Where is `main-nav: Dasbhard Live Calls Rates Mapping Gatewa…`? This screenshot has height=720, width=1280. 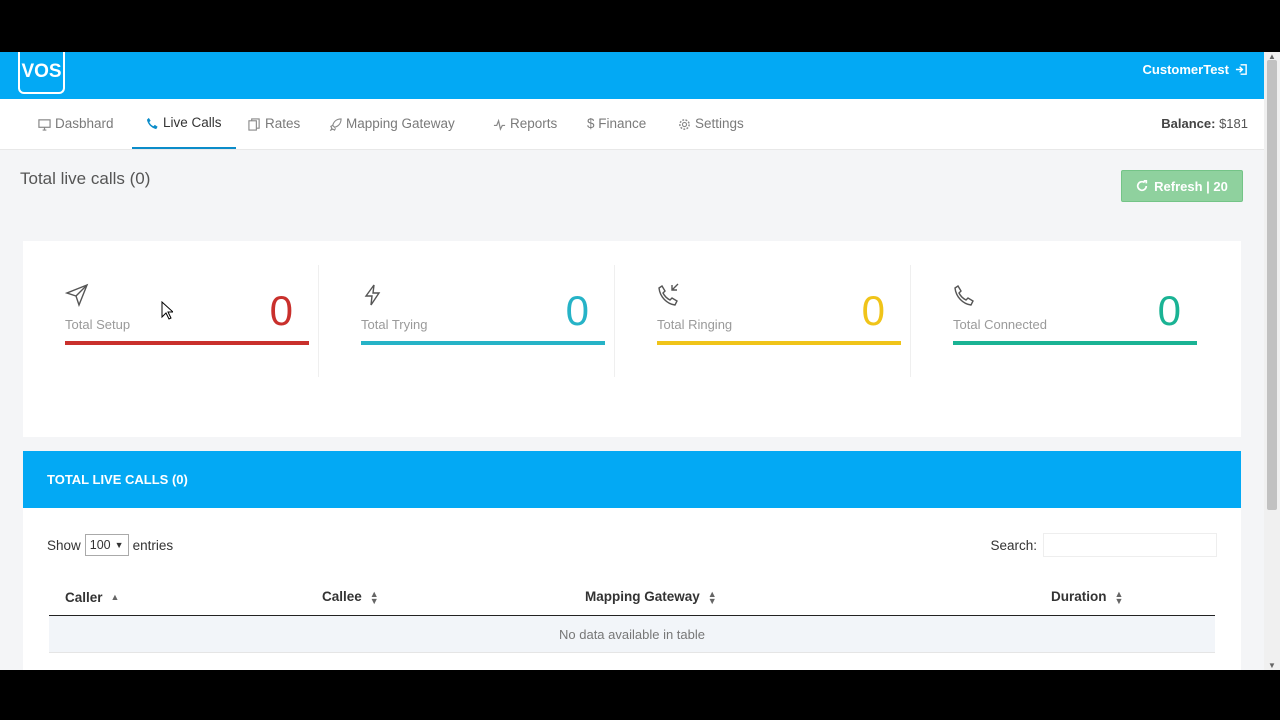 main-nav: Dasbhard Live Calls Rates Mapping Gatewa… is located at coordinates (632, 124).